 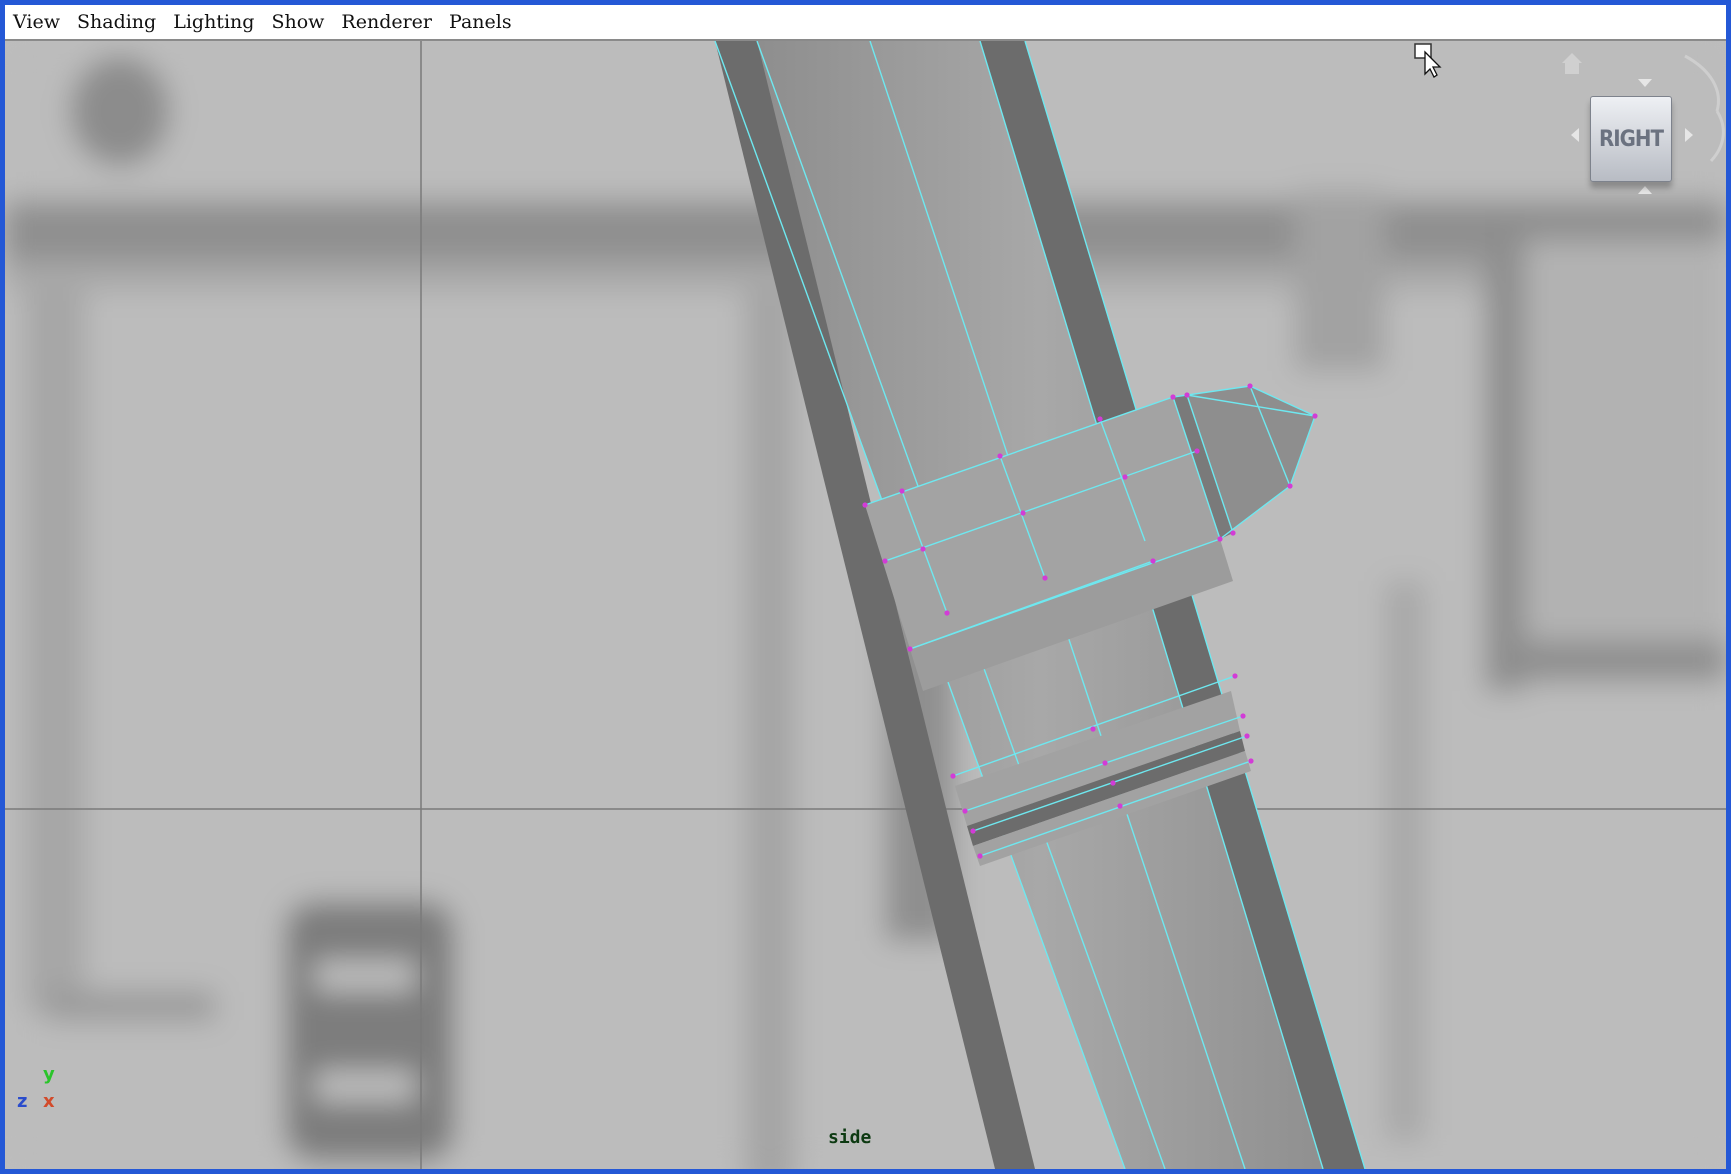 I want to click on menu-show: Show, so click(x=298, y=22).